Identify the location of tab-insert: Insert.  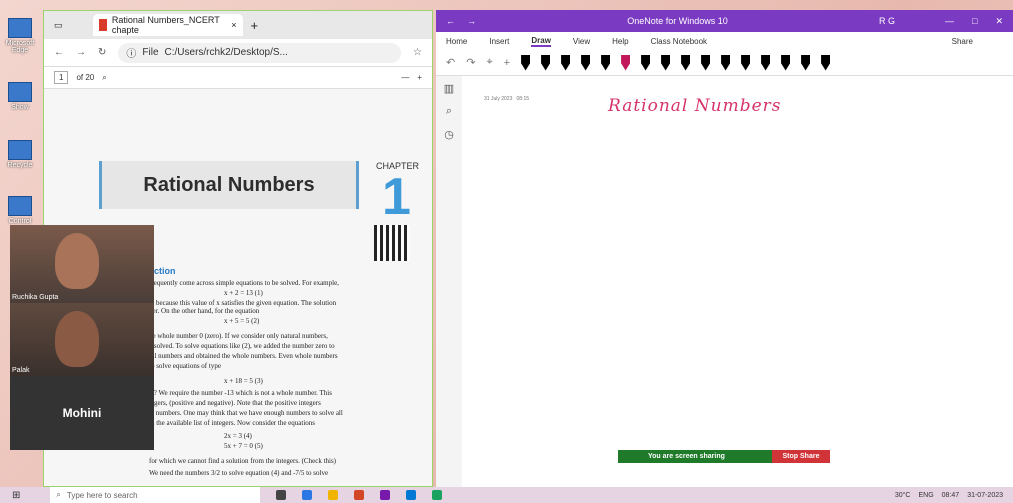
(499, 41).